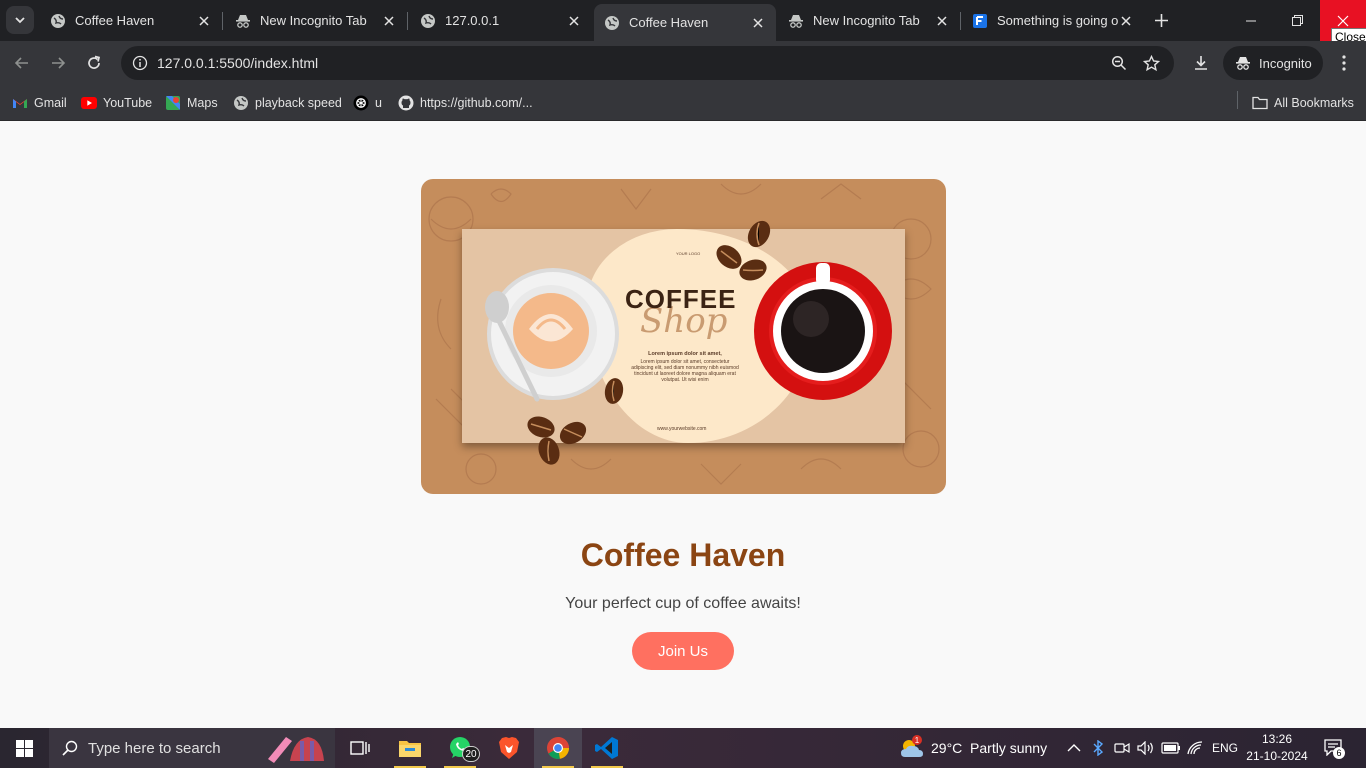 This screenshot has height=768, width=1366. I want to click on tab-localhost: 127.0.0.1, so click(501, 20).